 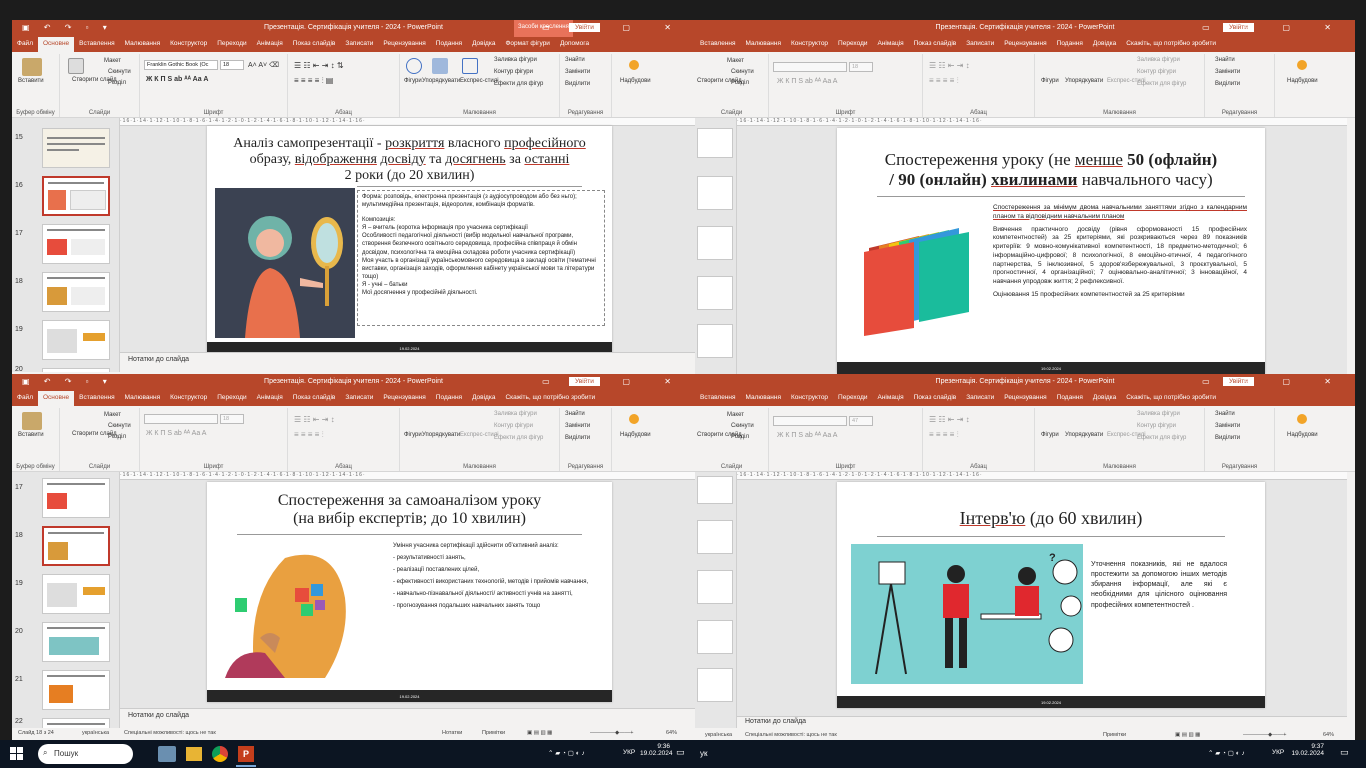 What do you see at coordinates (414, 66) in the screenshot?
I see `shapes-icon` at bounding box center [414, 66].